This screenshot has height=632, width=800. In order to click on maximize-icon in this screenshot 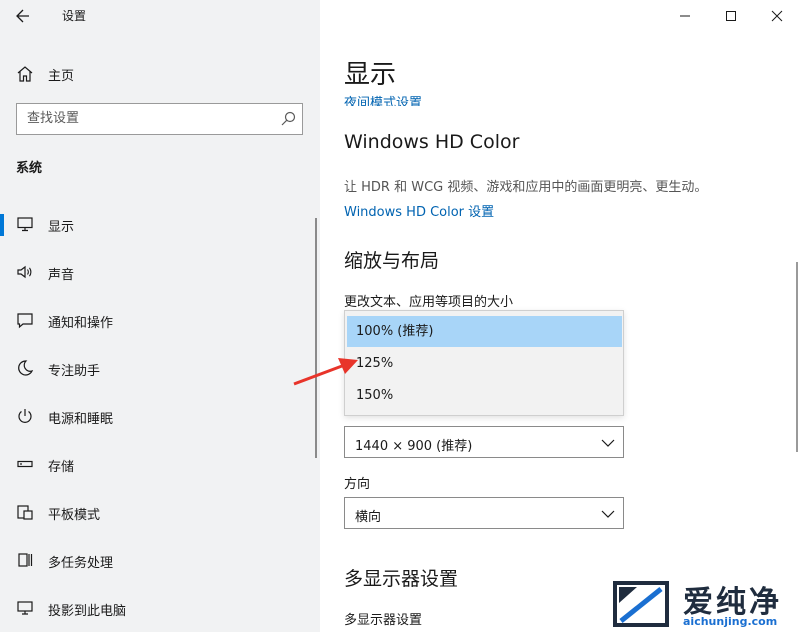, I will do `click(731, 16)`.